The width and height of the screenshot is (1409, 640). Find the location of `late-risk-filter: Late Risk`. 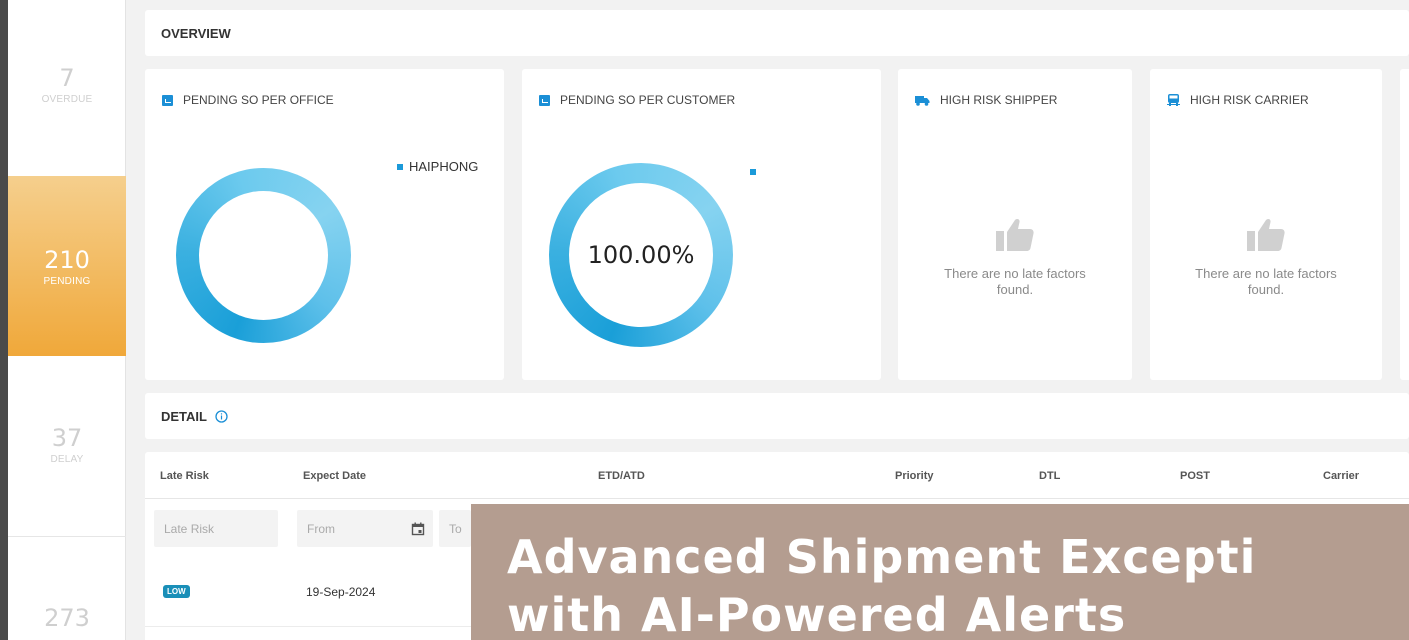

late-risk-filter: Late Risk is located at coordinates (216, 528).